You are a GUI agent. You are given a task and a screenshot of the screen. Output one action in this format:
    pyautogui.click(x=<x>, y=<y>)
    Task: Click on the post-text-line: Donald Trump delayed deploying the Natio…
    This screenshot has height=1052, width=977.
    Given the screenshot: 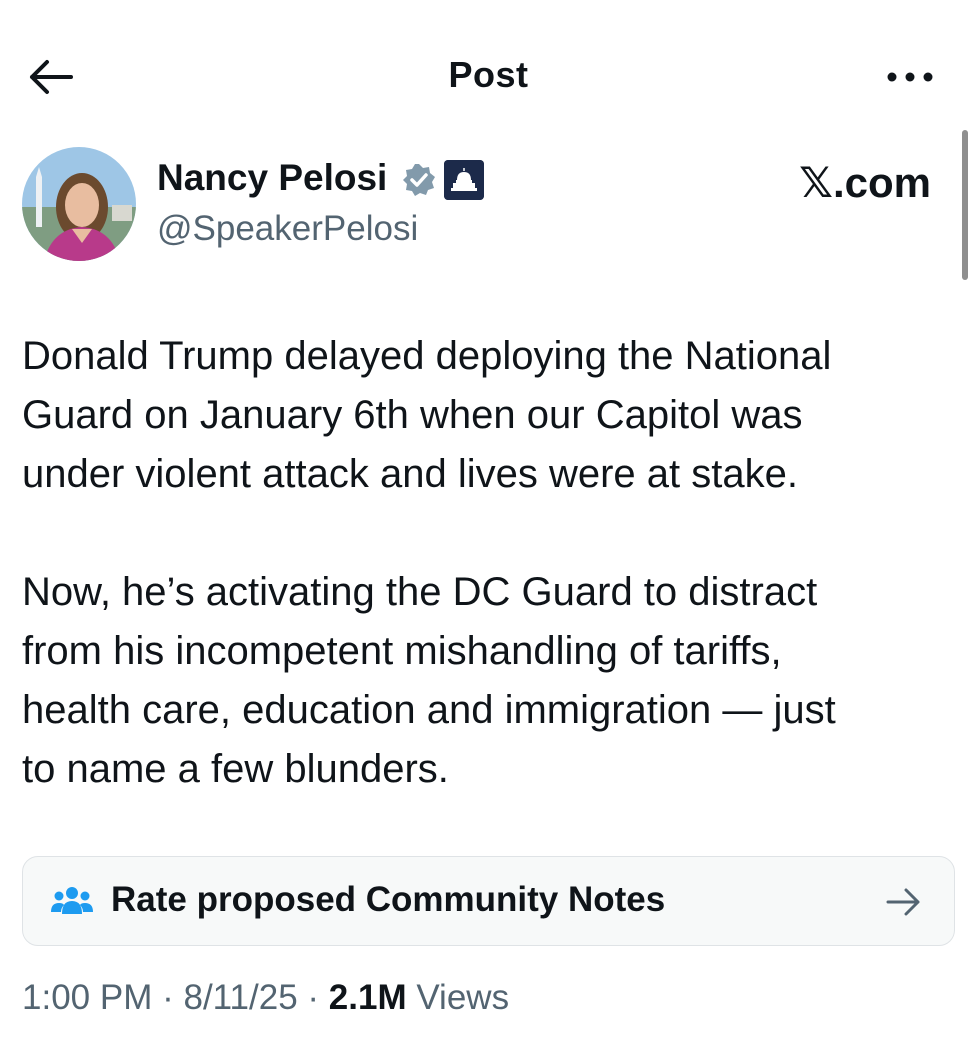 What is the action you would take?
    pyautogui.click(x=427, y=356)
    